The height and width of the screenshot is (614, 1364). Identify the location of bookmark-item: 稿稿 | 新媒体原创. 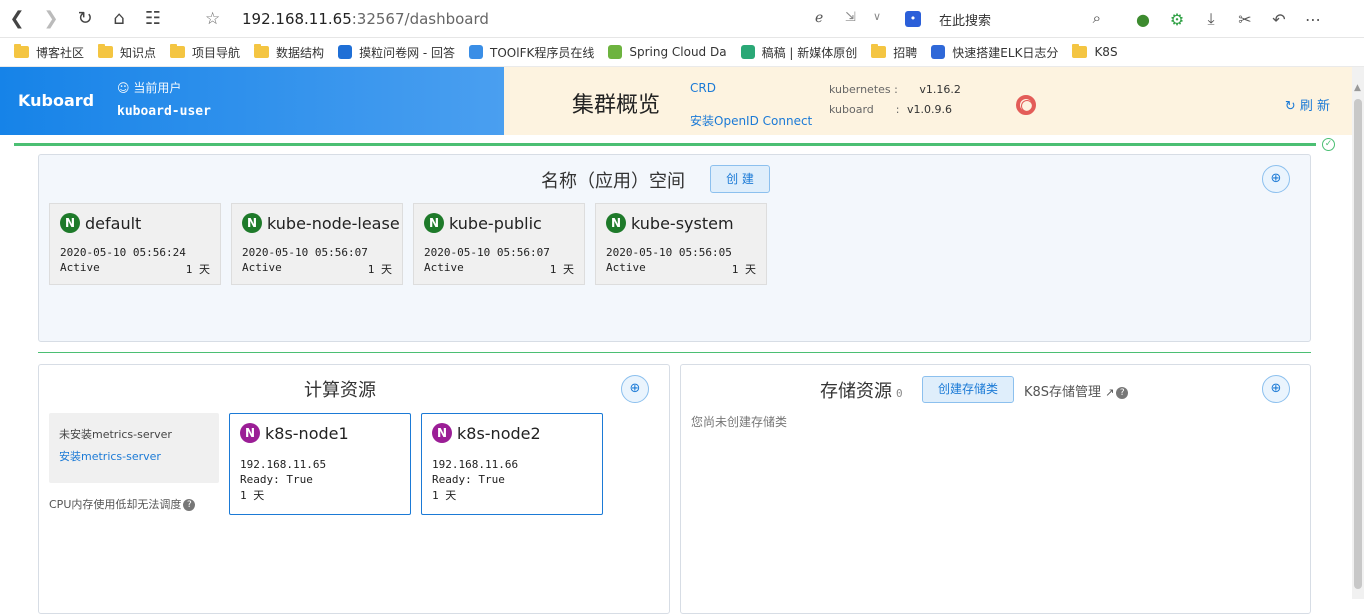
(799, 52).